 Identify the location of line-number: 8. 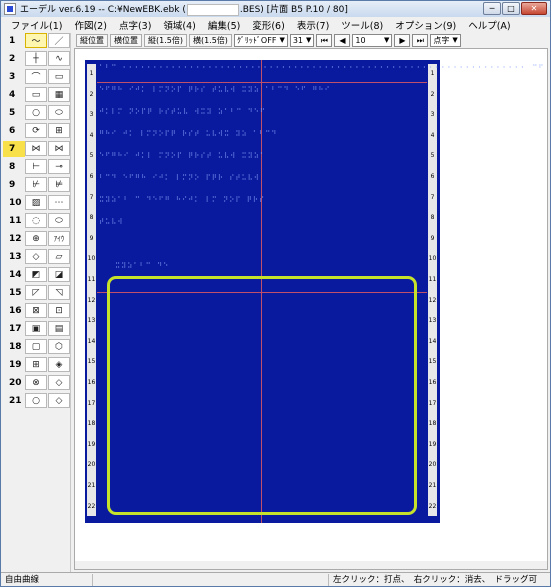
(91, 218).